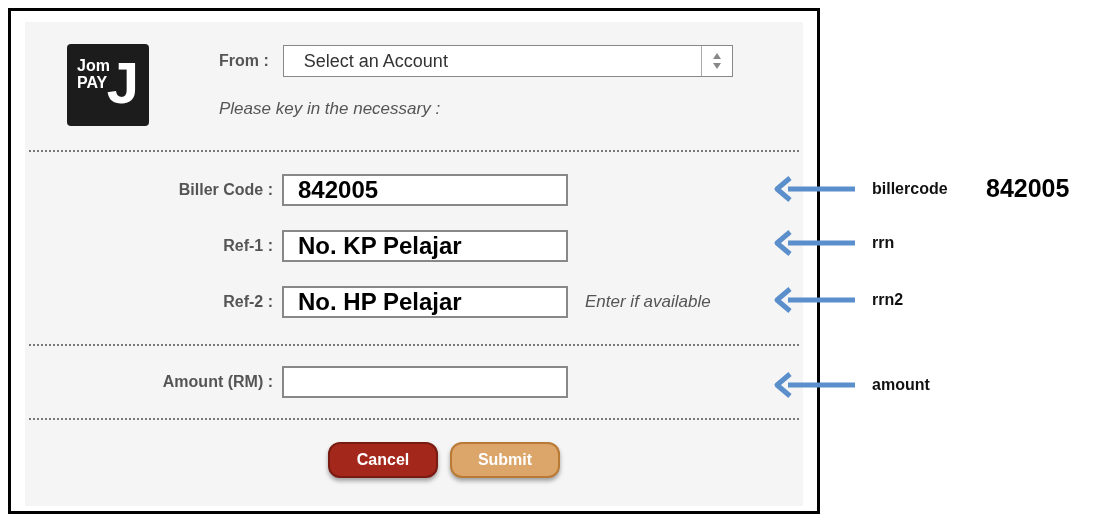 The image size is (1097, 520). Describe the element at coordinates (888, 300) in the screenshot. I see `annotation-label: rrn2` at that location.